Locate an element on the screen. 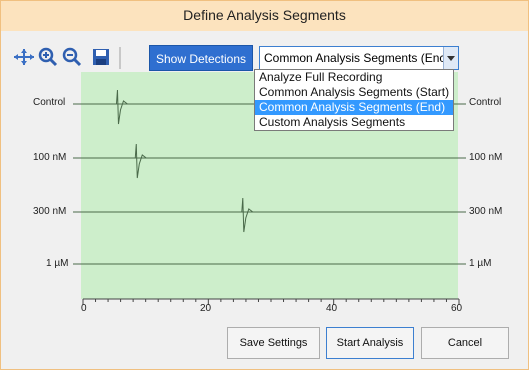 Image resolution: width=529 pixels, height=371 pixels. trace-label-left: 100 nM is located at coordinates (50, 157).